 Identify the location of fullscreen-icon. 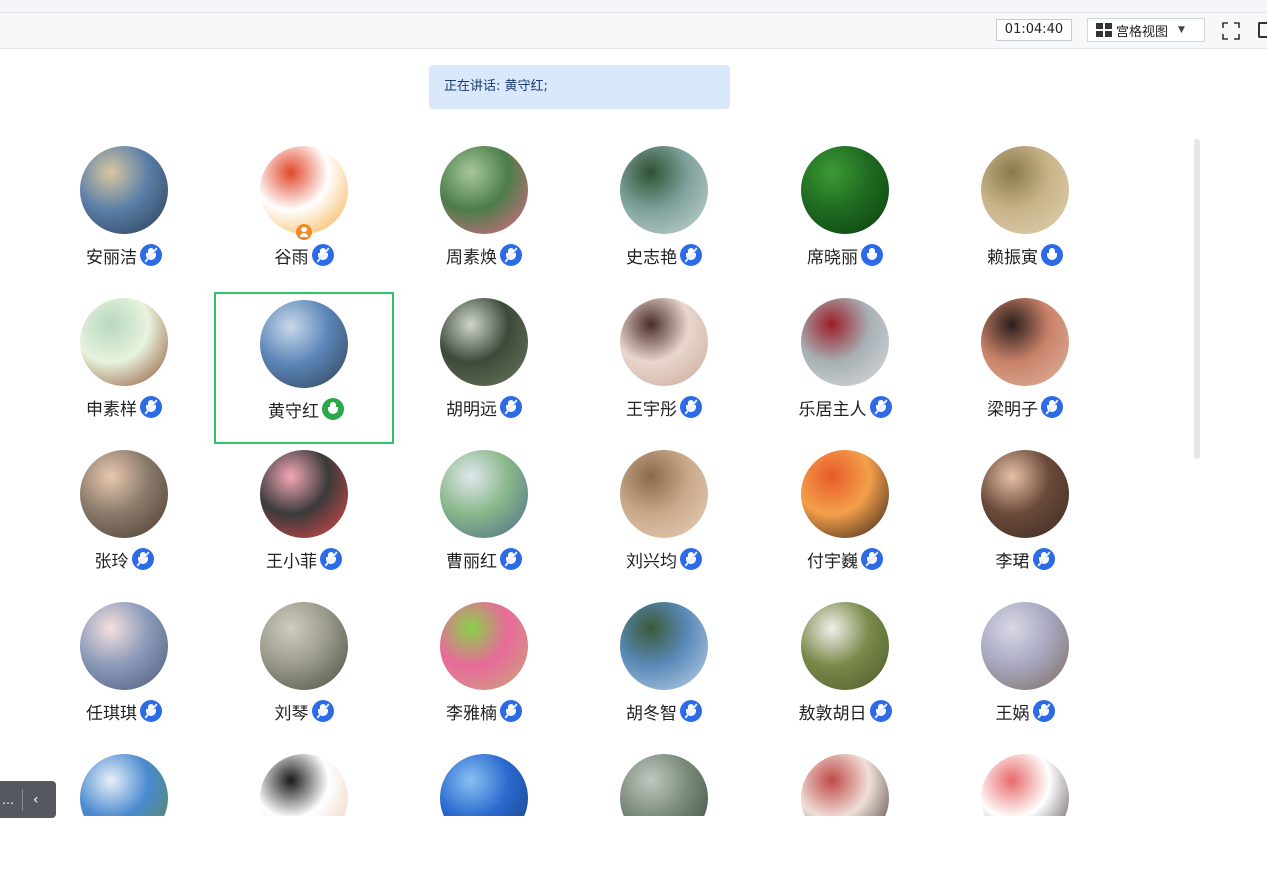
(1231, 31).